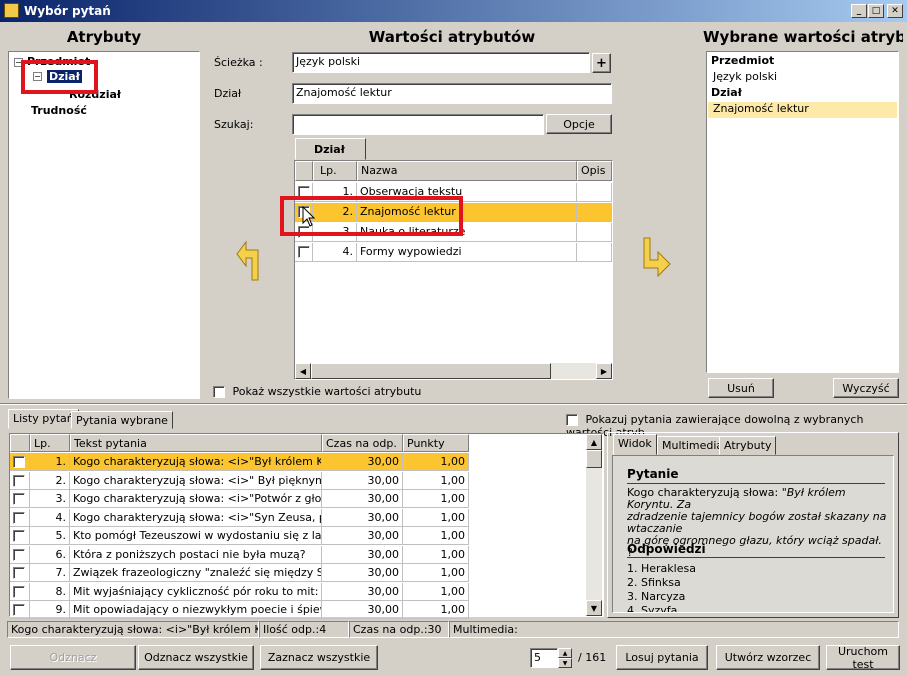  Describe the element at coordinates (863, 658) in the screenshot. I see `run-test-button: Uruchom test` at that location.